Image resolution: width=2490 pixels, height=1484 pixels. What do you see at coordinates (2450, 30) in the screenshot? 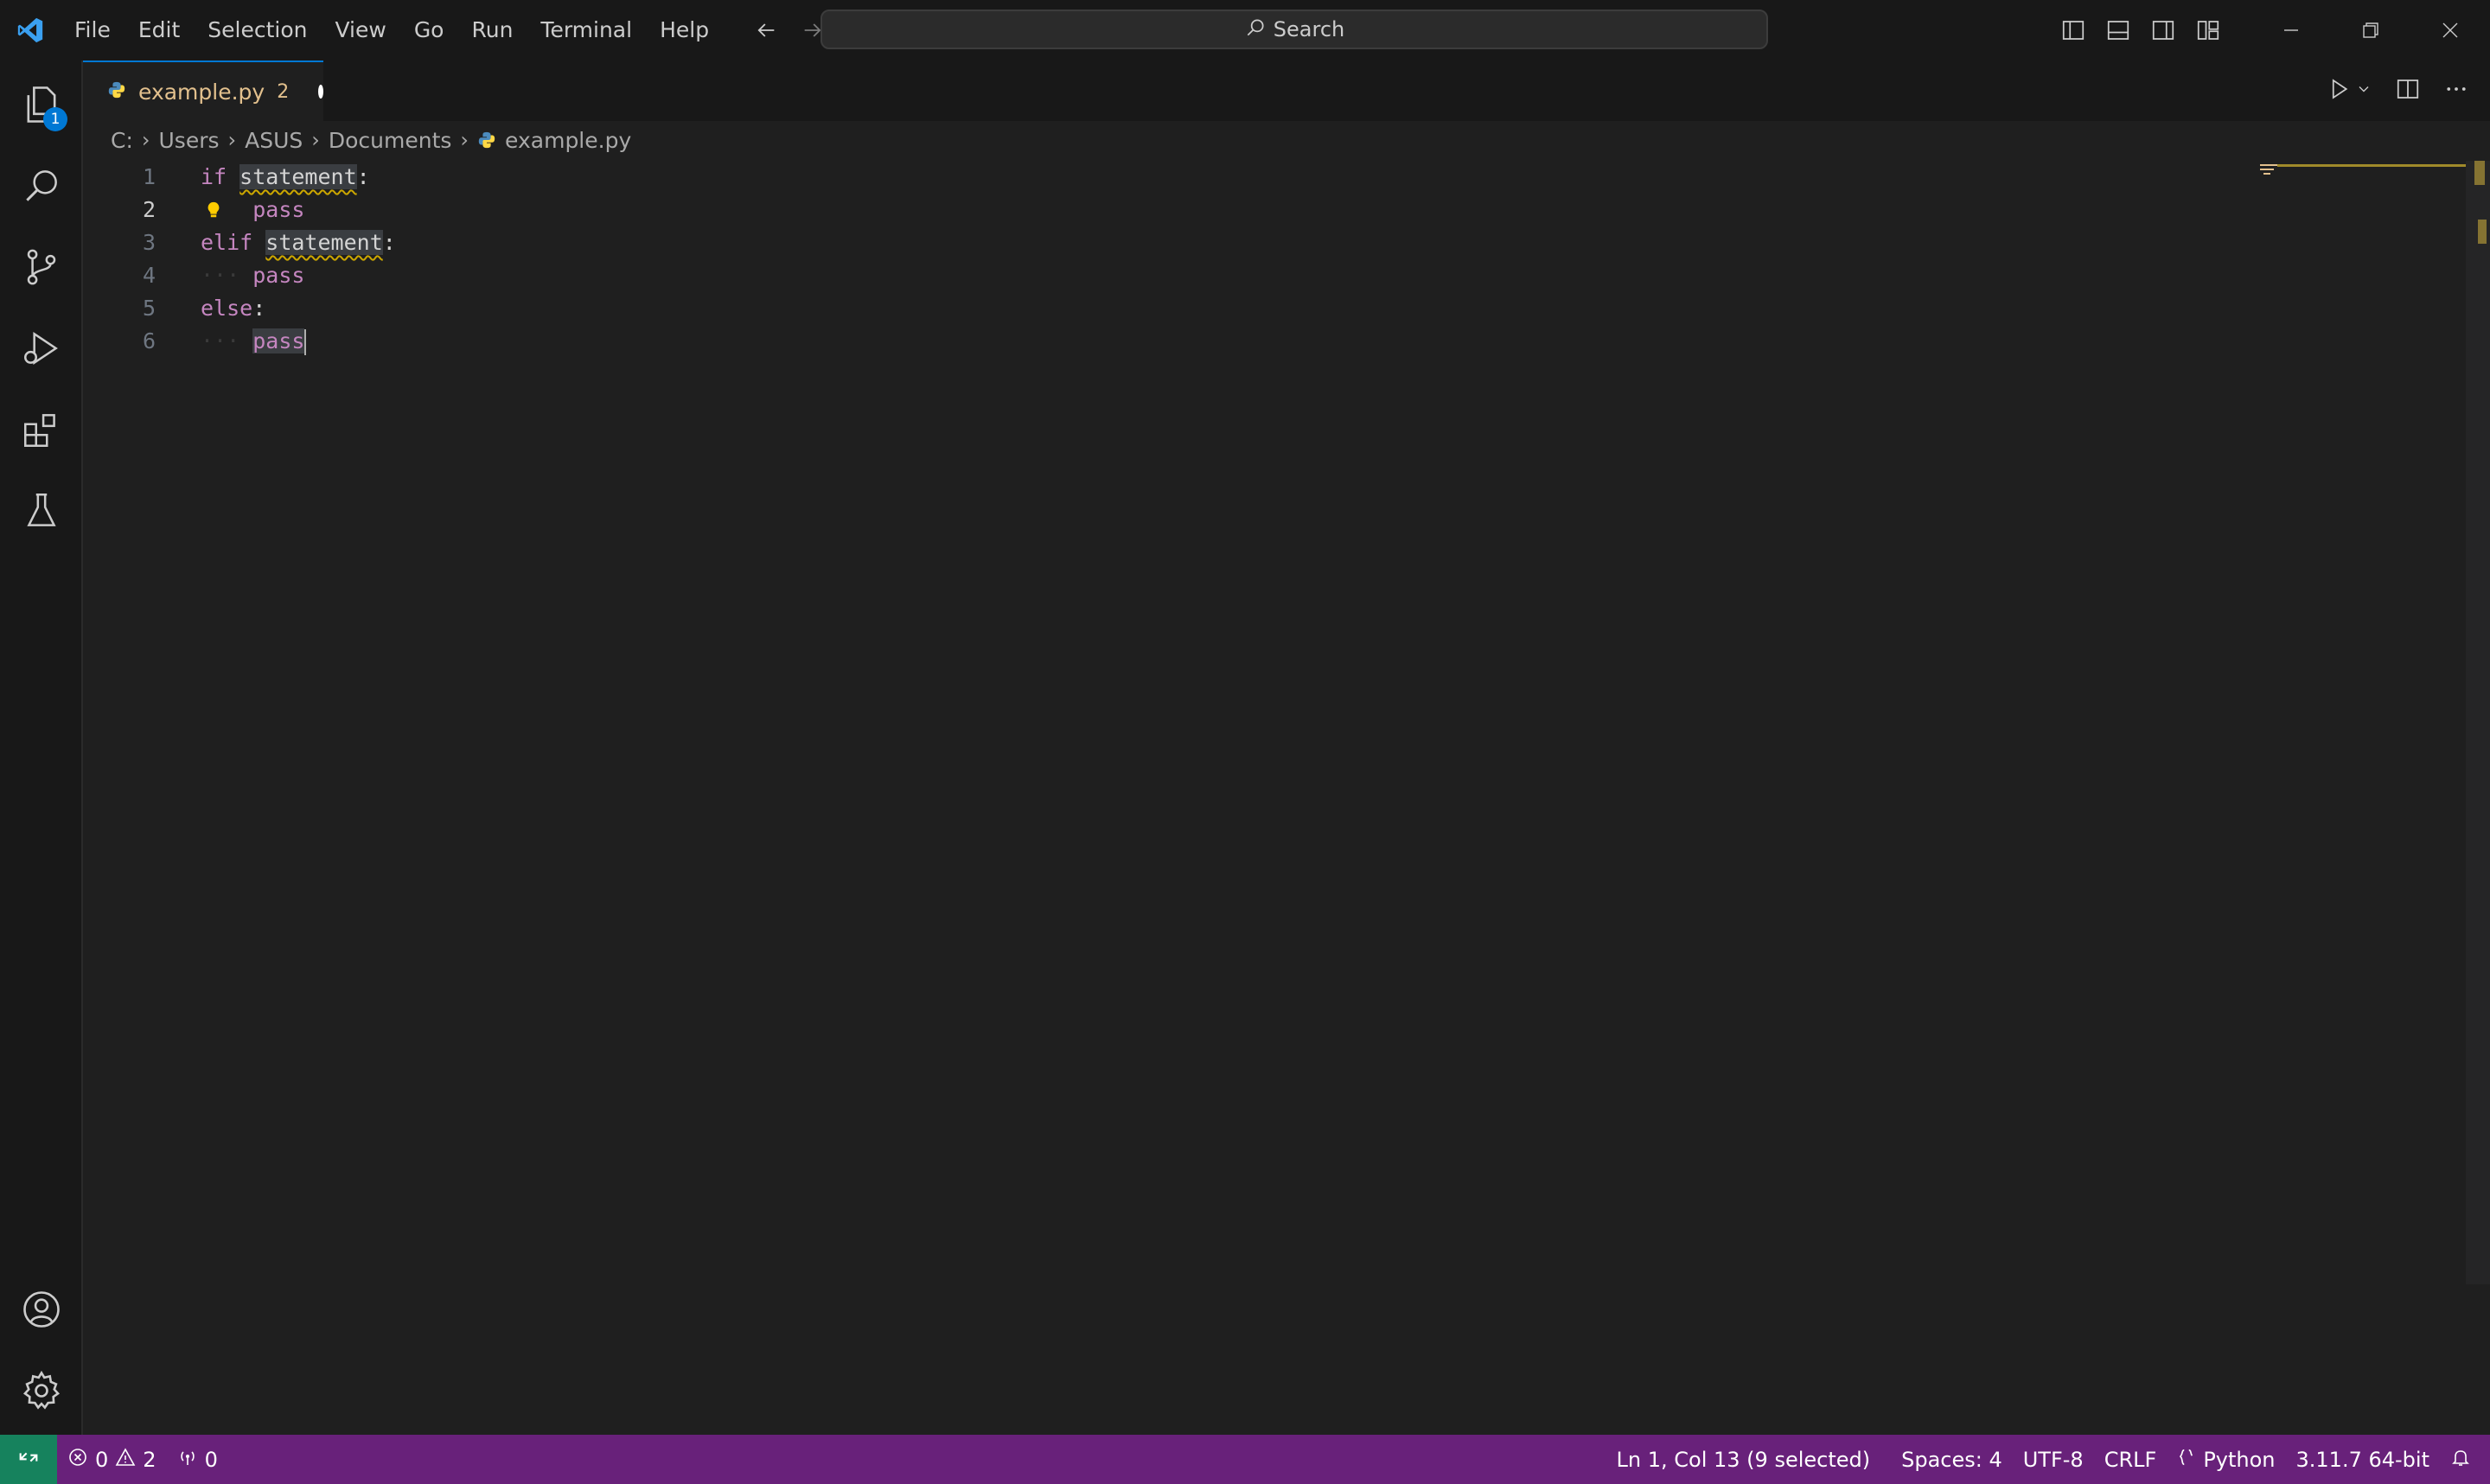
I see `close-icon` at bounding box center [2450, 30].